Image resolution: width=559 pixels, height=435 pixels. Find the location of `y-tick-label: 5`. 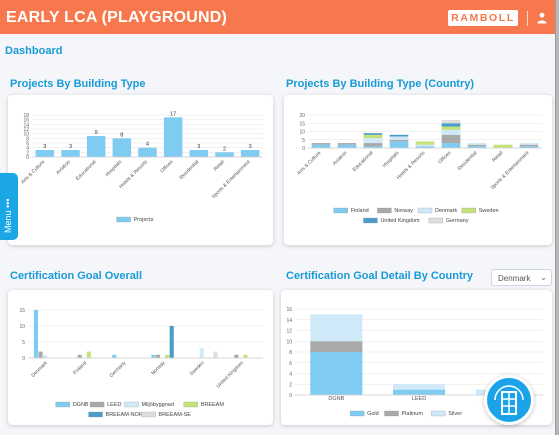

y-tick-label: 5 is located at coordinates (303, 141).